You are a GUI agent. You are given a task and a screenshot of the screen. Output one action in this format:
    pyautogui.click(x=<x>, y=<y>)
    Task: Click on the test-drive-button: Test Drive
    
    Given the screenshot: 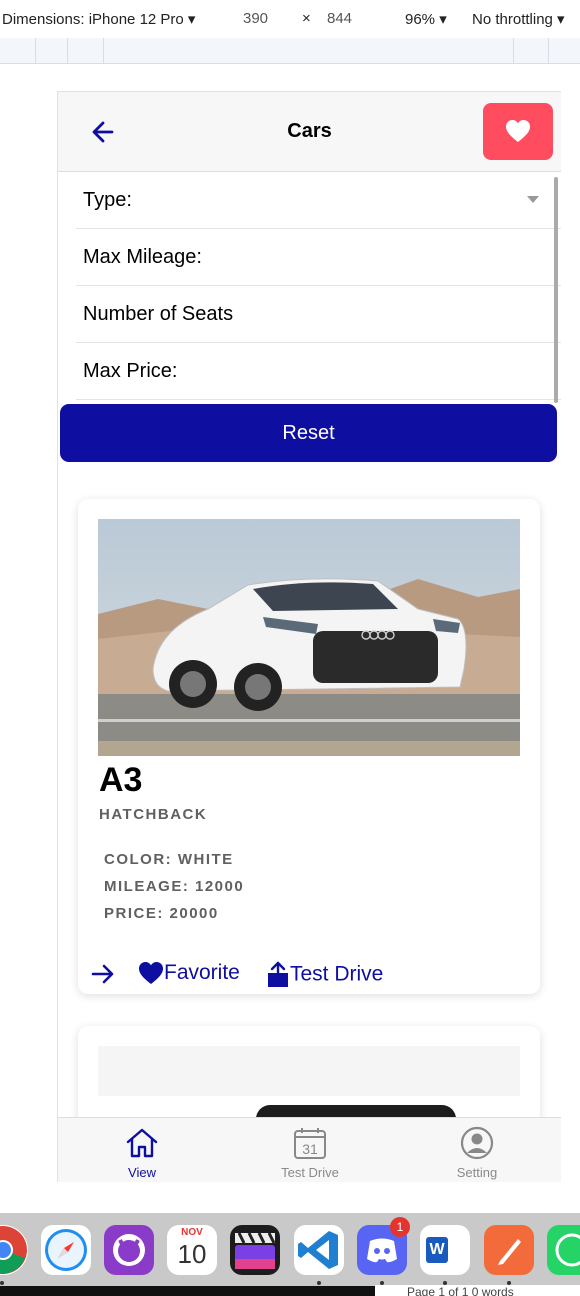 What is the action you would take?
    pyautogui.click(x=324, y=975)
    